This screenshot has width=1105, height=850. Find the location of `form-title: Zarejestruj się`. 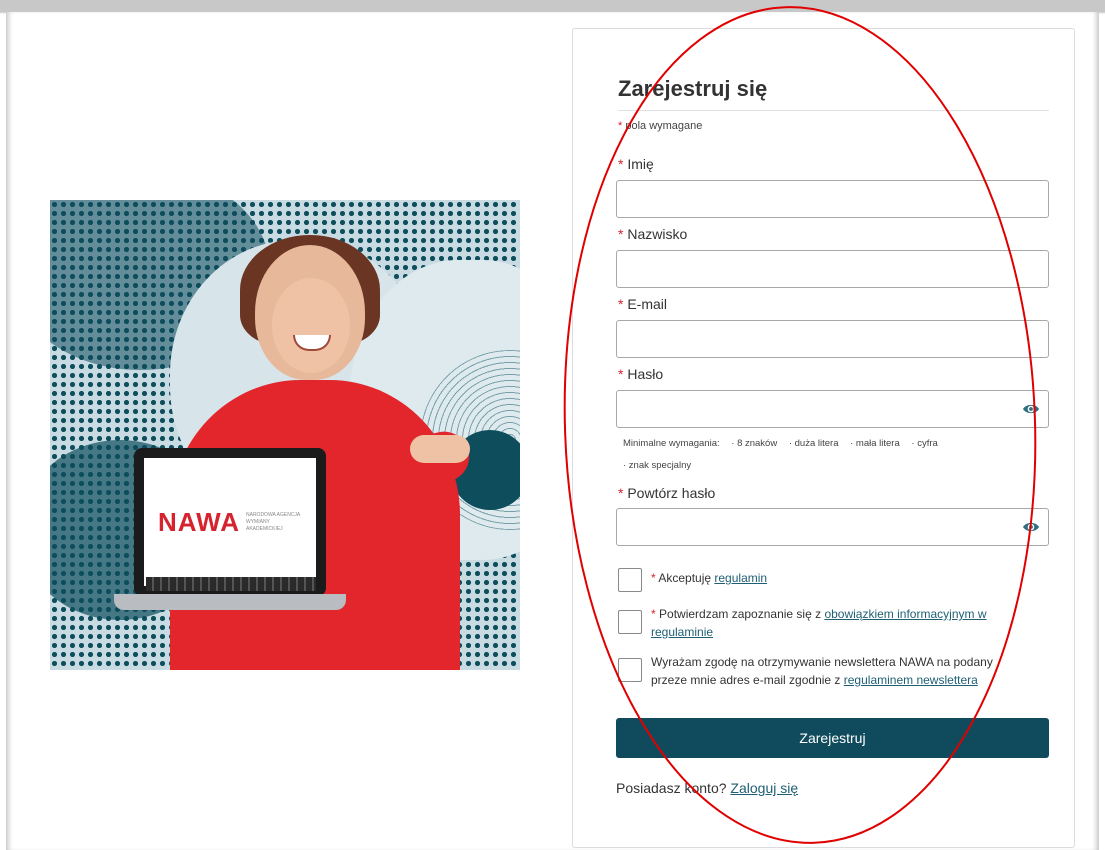

form-title: Zarejestruj się is located at coordinates (693, 88).